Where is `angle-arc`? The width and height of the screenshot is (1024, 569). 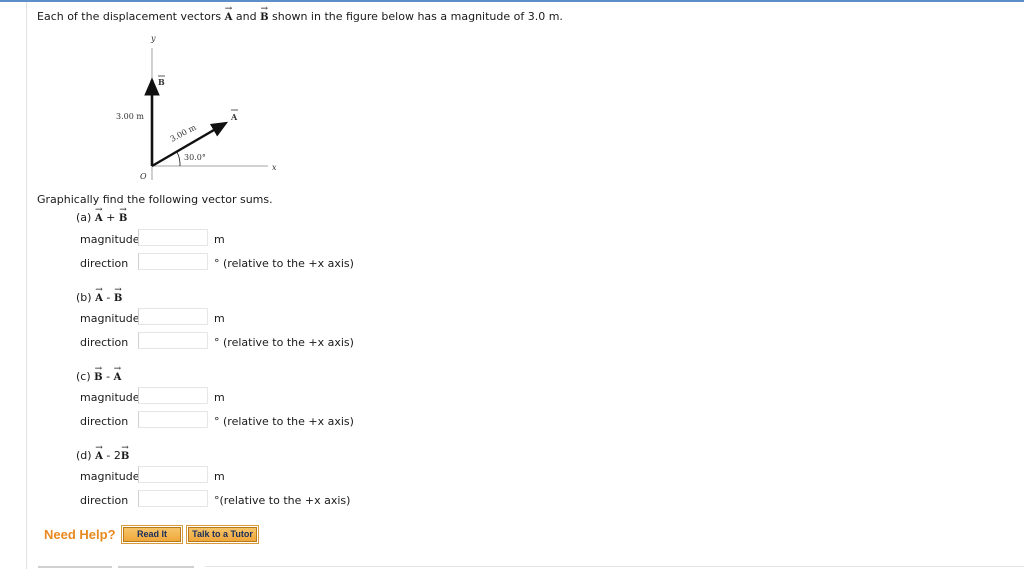
angle-arc is located at coordinates (178, 159).